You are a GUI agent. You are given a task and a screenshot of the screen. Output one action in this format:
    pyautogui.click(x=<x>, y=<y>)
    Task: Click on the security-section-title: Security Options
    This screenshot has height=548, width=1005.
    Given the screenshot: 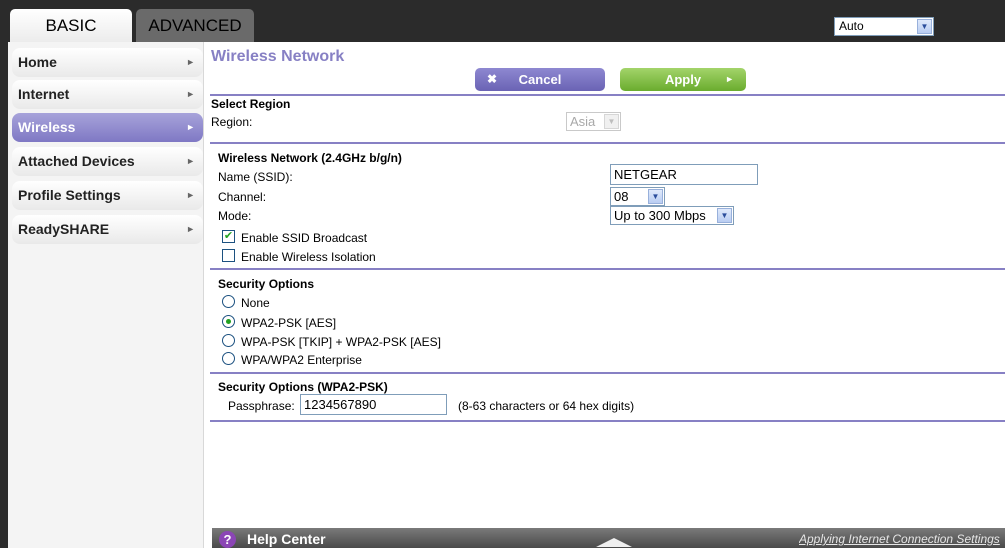 What is the action you would take?
    pyautogui.click(x=266, y=284)
    